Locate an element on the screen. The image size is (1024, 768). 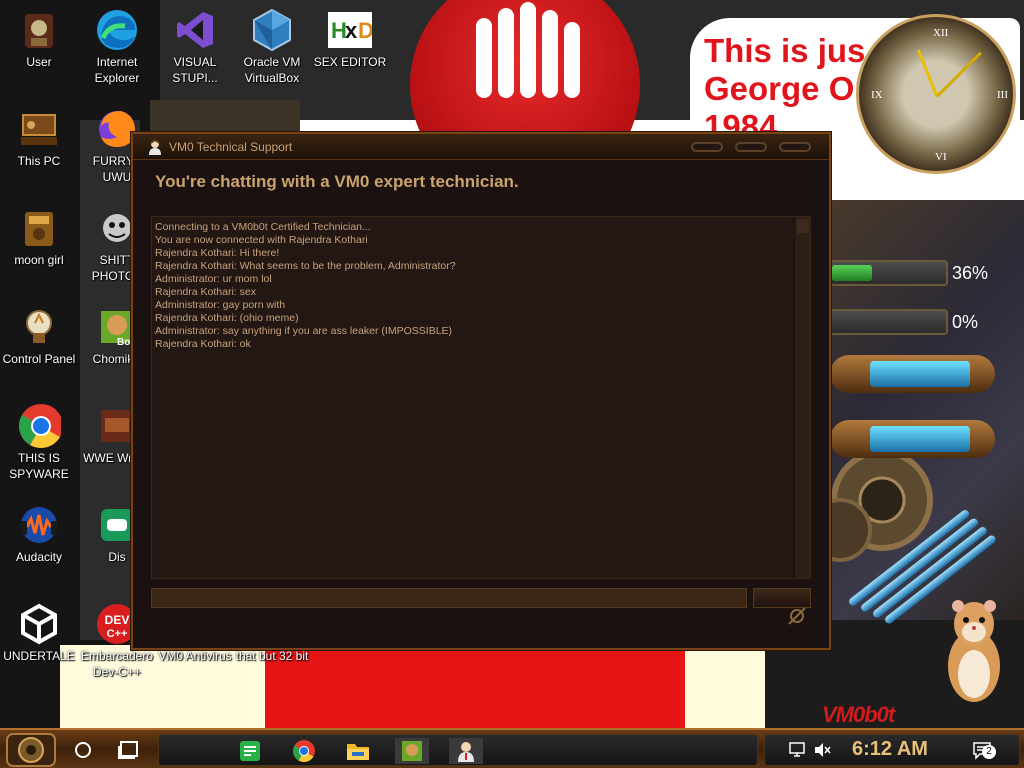
desktop-icon-internet-explorer: Internet Explorer is located at coordinates (117, 44).